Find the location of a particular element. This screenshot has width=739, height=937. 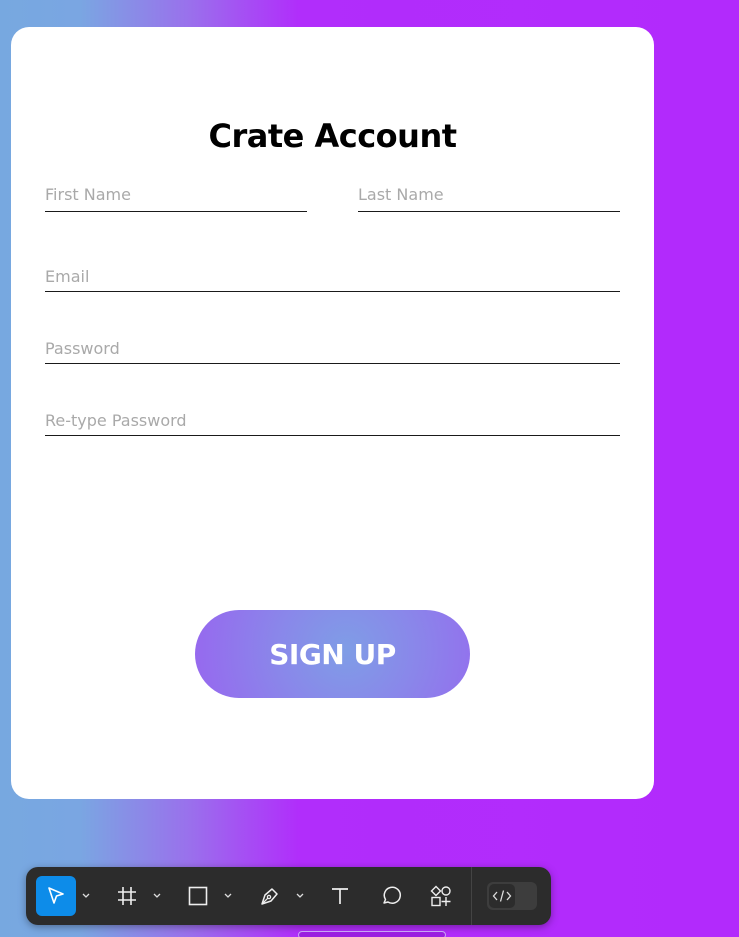

actions-tool-button is located at coordinates (441, 896).